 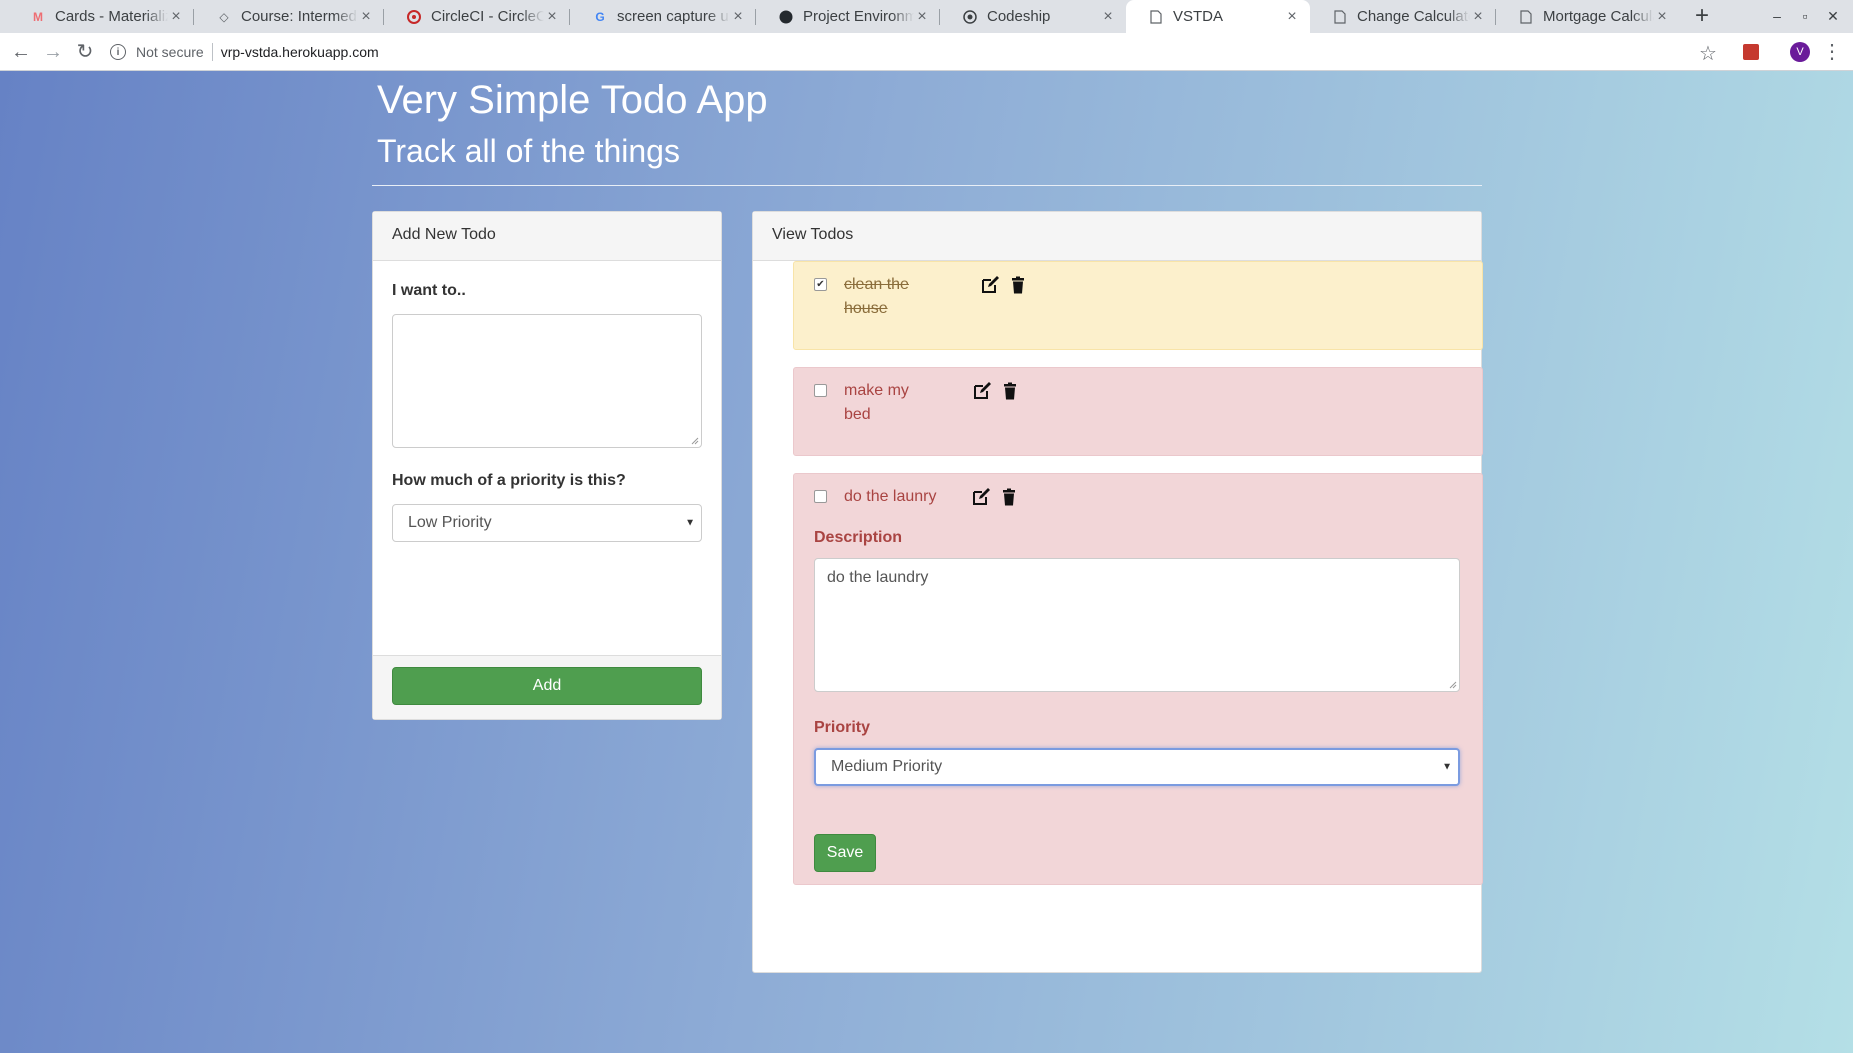 What do you see at coordinates (429, 290) in the screenshot?
I see `todo-text-label: I want to..` at bounding box center [429, 290].